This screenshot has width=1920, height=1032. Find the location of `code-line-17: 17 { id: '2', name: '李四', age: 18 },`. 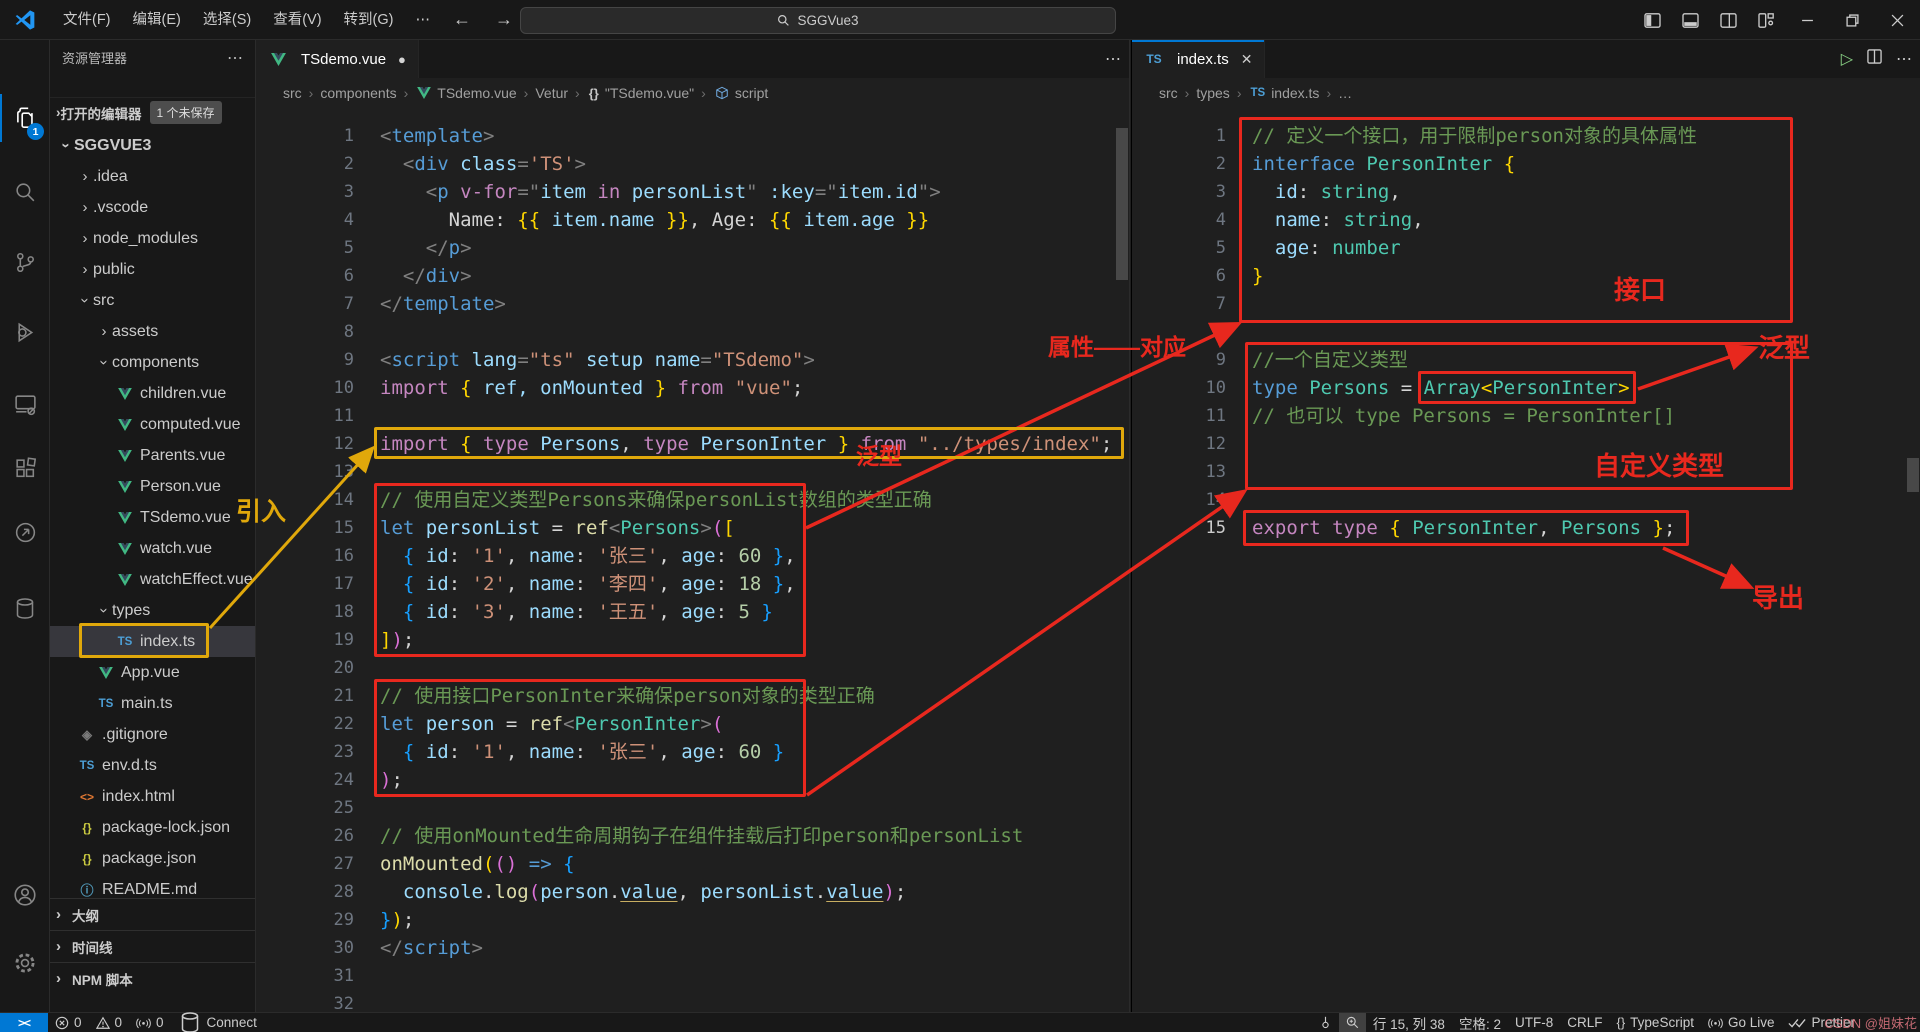

code-line-17: 17 { id: '2', name: '李四', age: 18 }, is located at coordinates (692, 584).